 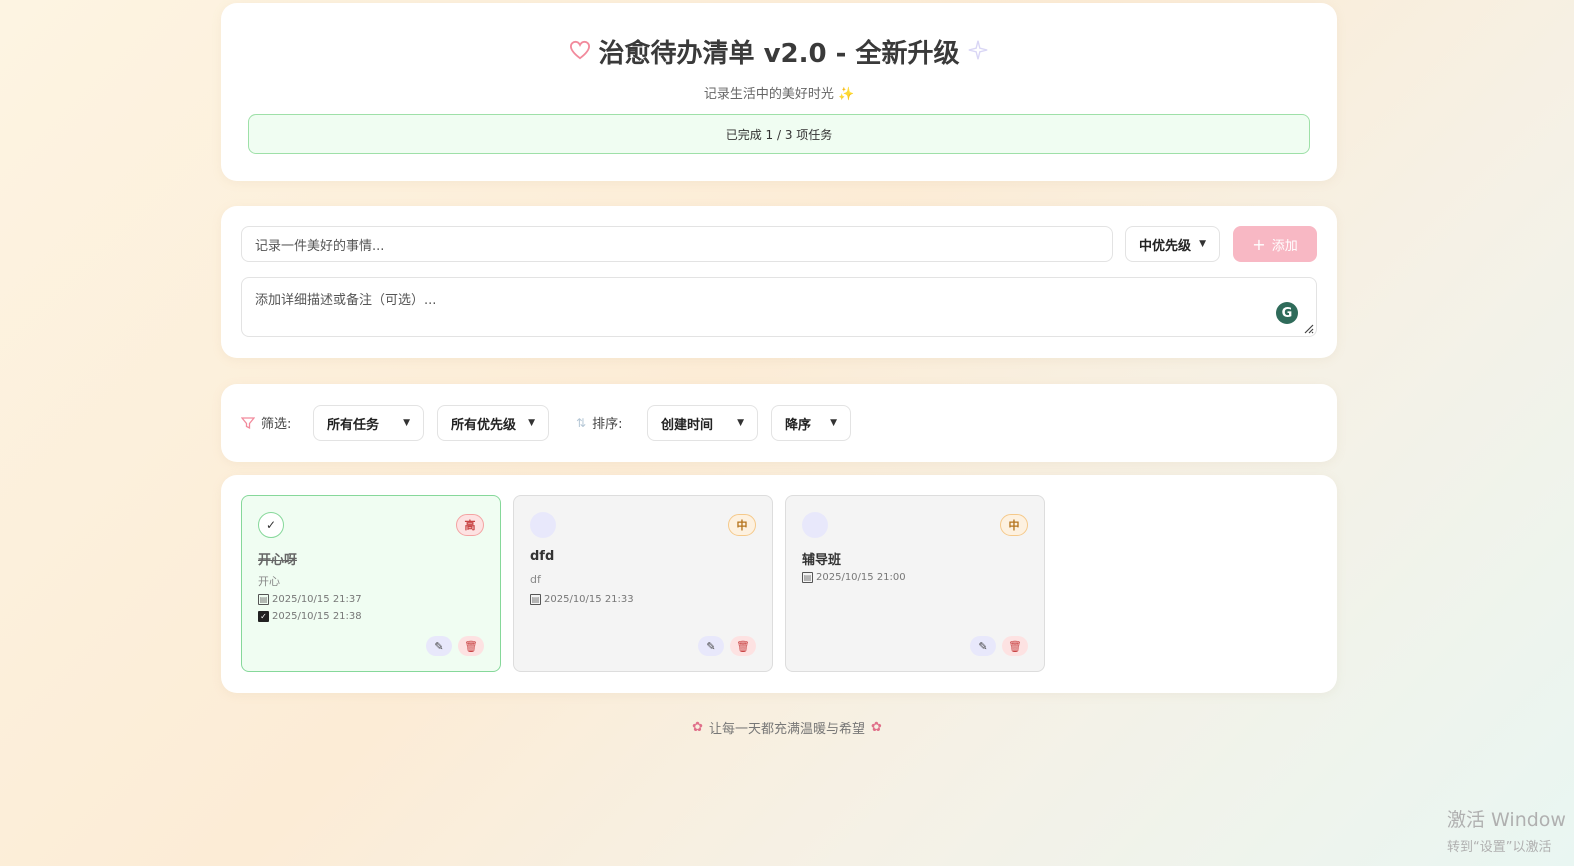 What do you see at coordinates (484, 425) in the screenshot?
I see `priority-filter-value: 所有优先级` at bounding box center [484, 425].